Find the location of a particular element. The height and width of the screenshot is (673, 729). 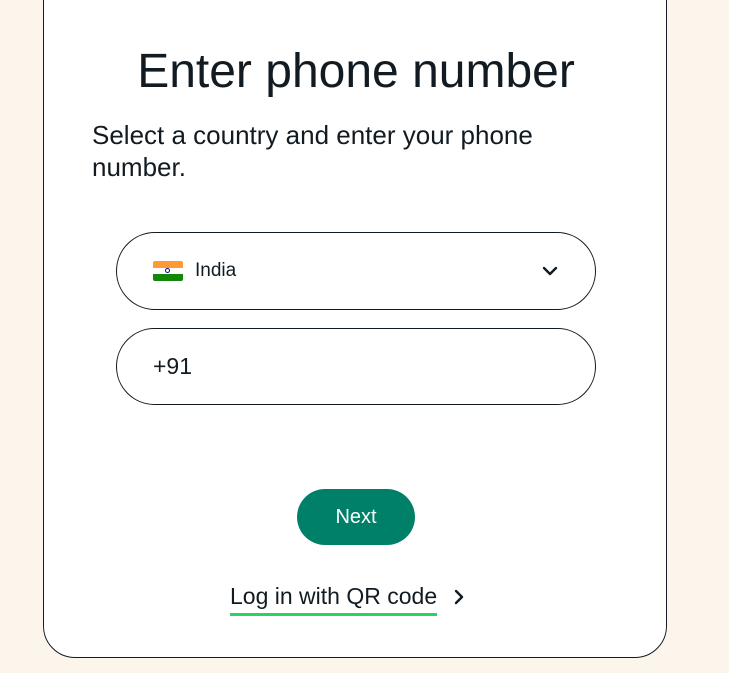

log-in-with-qr-code-link: Log in with QR code is located at coordinates (348, 598).